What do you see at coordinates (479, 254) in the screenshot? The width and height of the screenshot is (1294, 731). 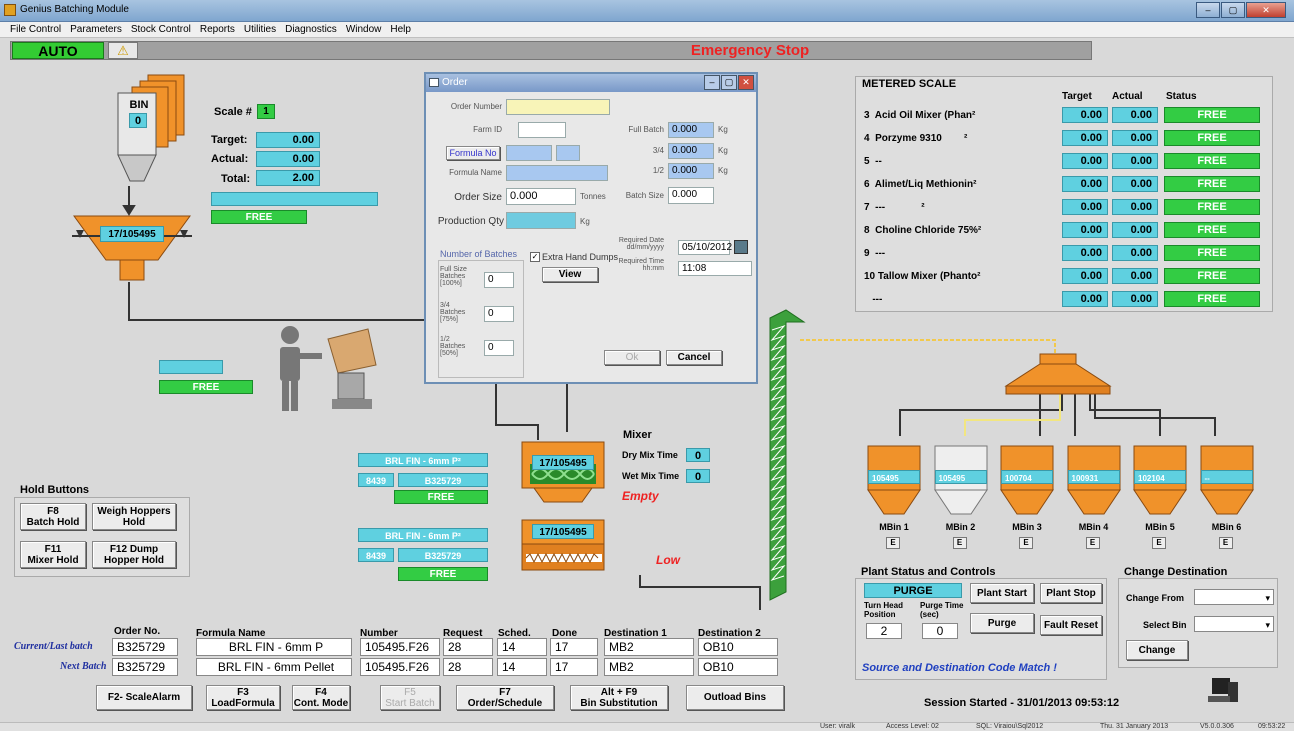 I see `num-batches-label: Number of Batches` at bounding box center [479, 254].